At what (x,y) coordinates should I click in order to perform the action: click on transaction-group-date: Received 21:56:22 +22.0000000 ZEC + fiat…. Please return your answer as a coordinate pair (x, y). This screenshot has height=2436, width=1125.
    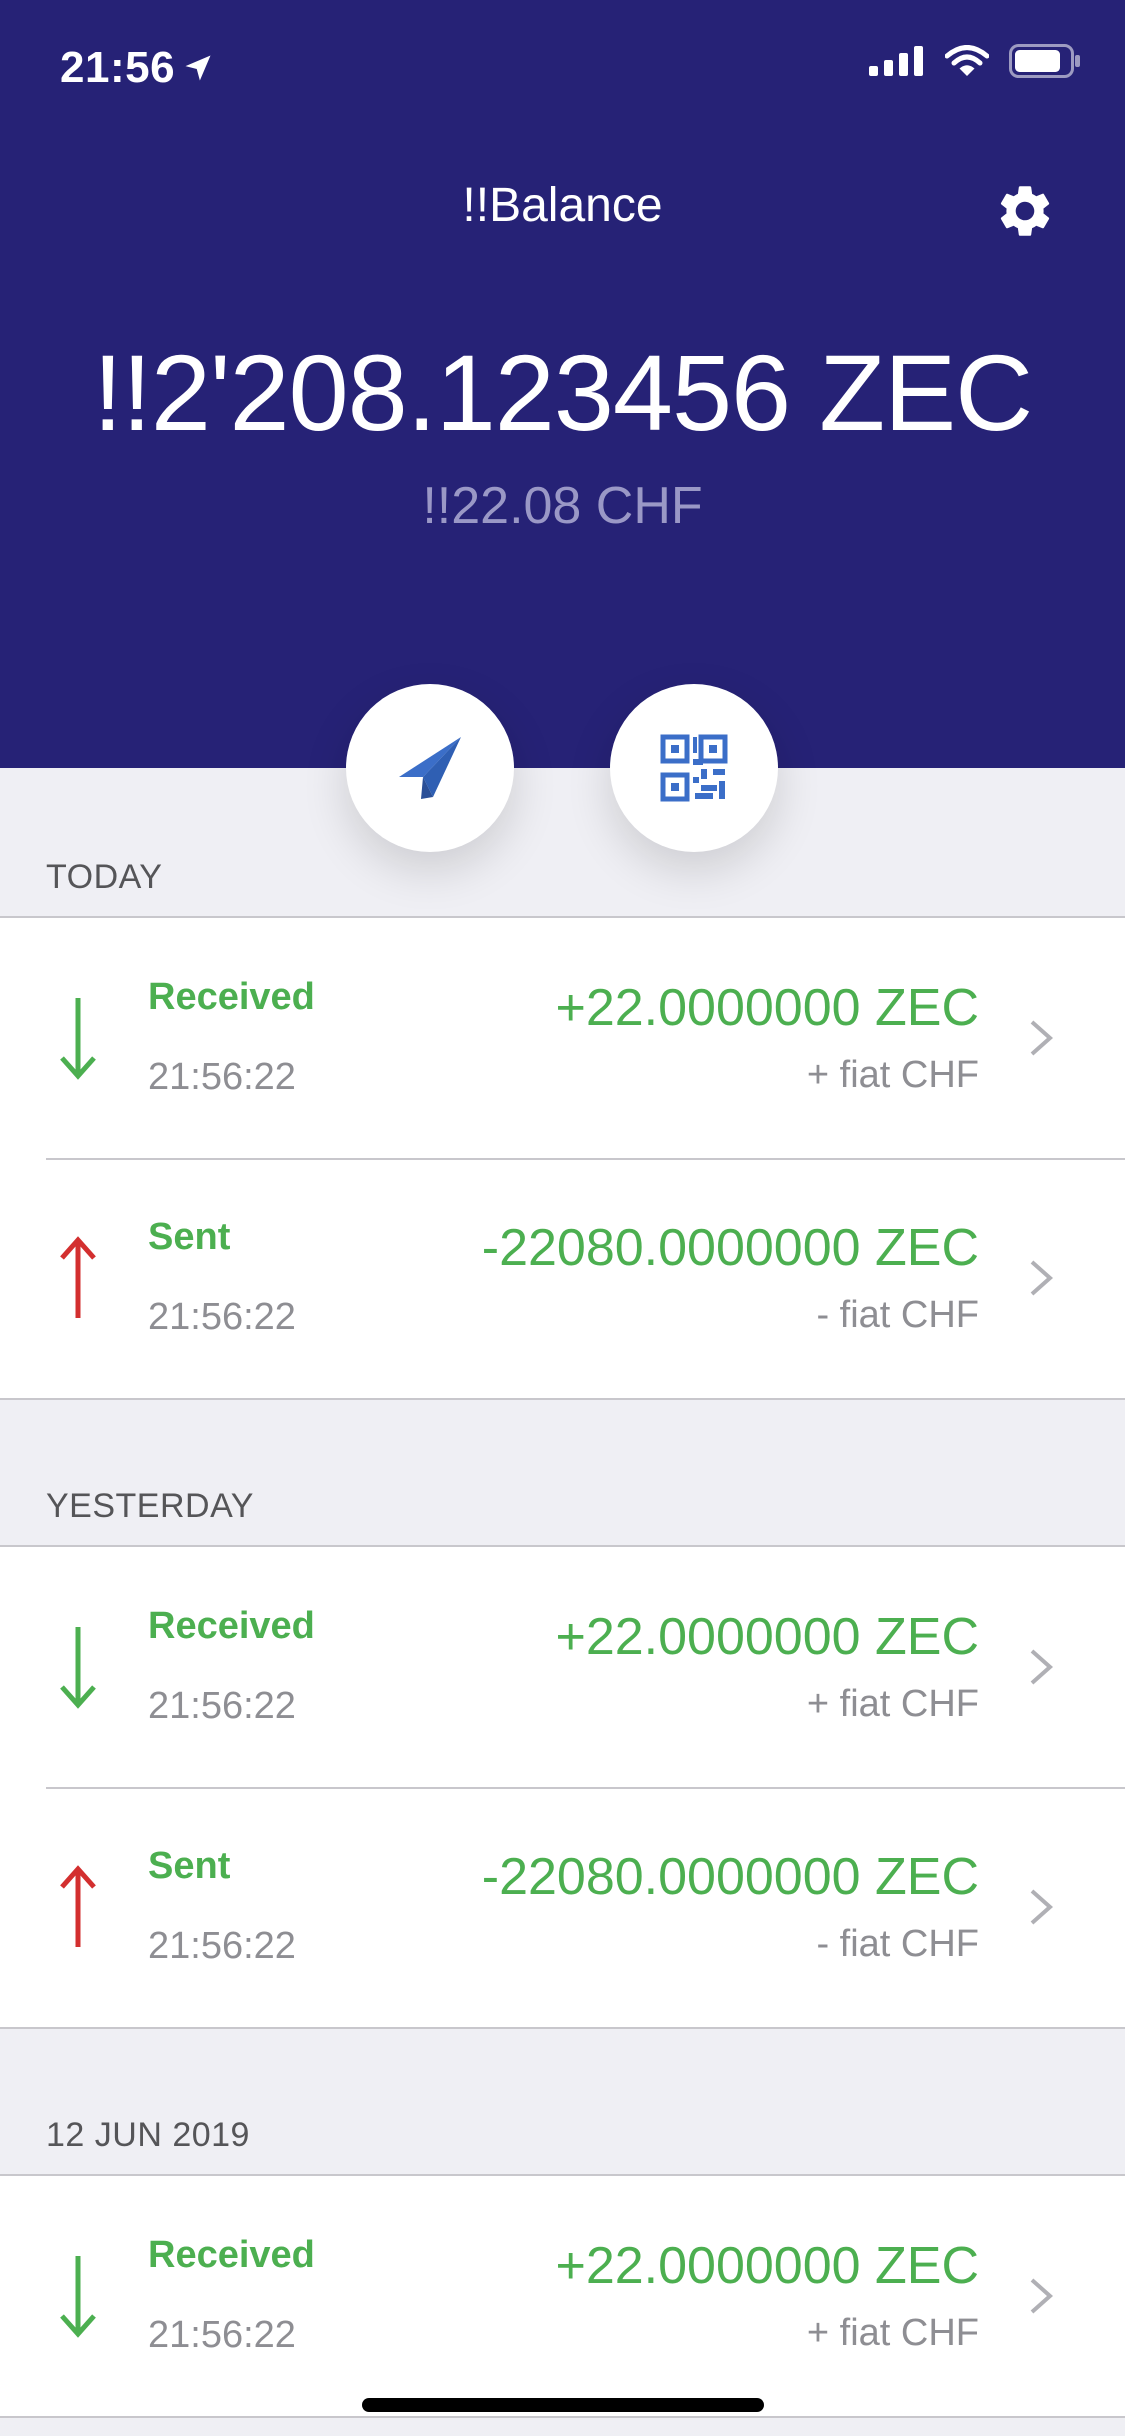
    Looking at the image, I should click on (562, 2296).